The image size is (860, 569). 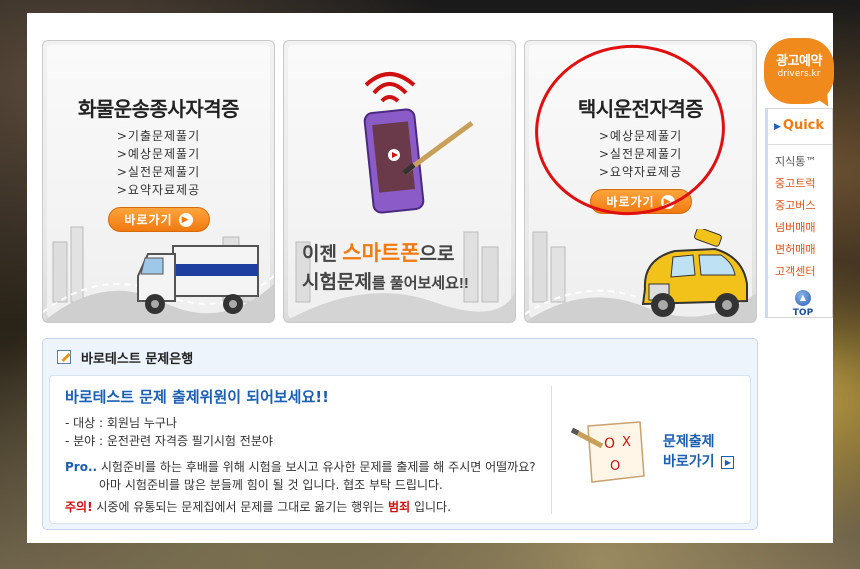 I want to click on arrow-right-icon: ▶, so click(x=728, y=462).